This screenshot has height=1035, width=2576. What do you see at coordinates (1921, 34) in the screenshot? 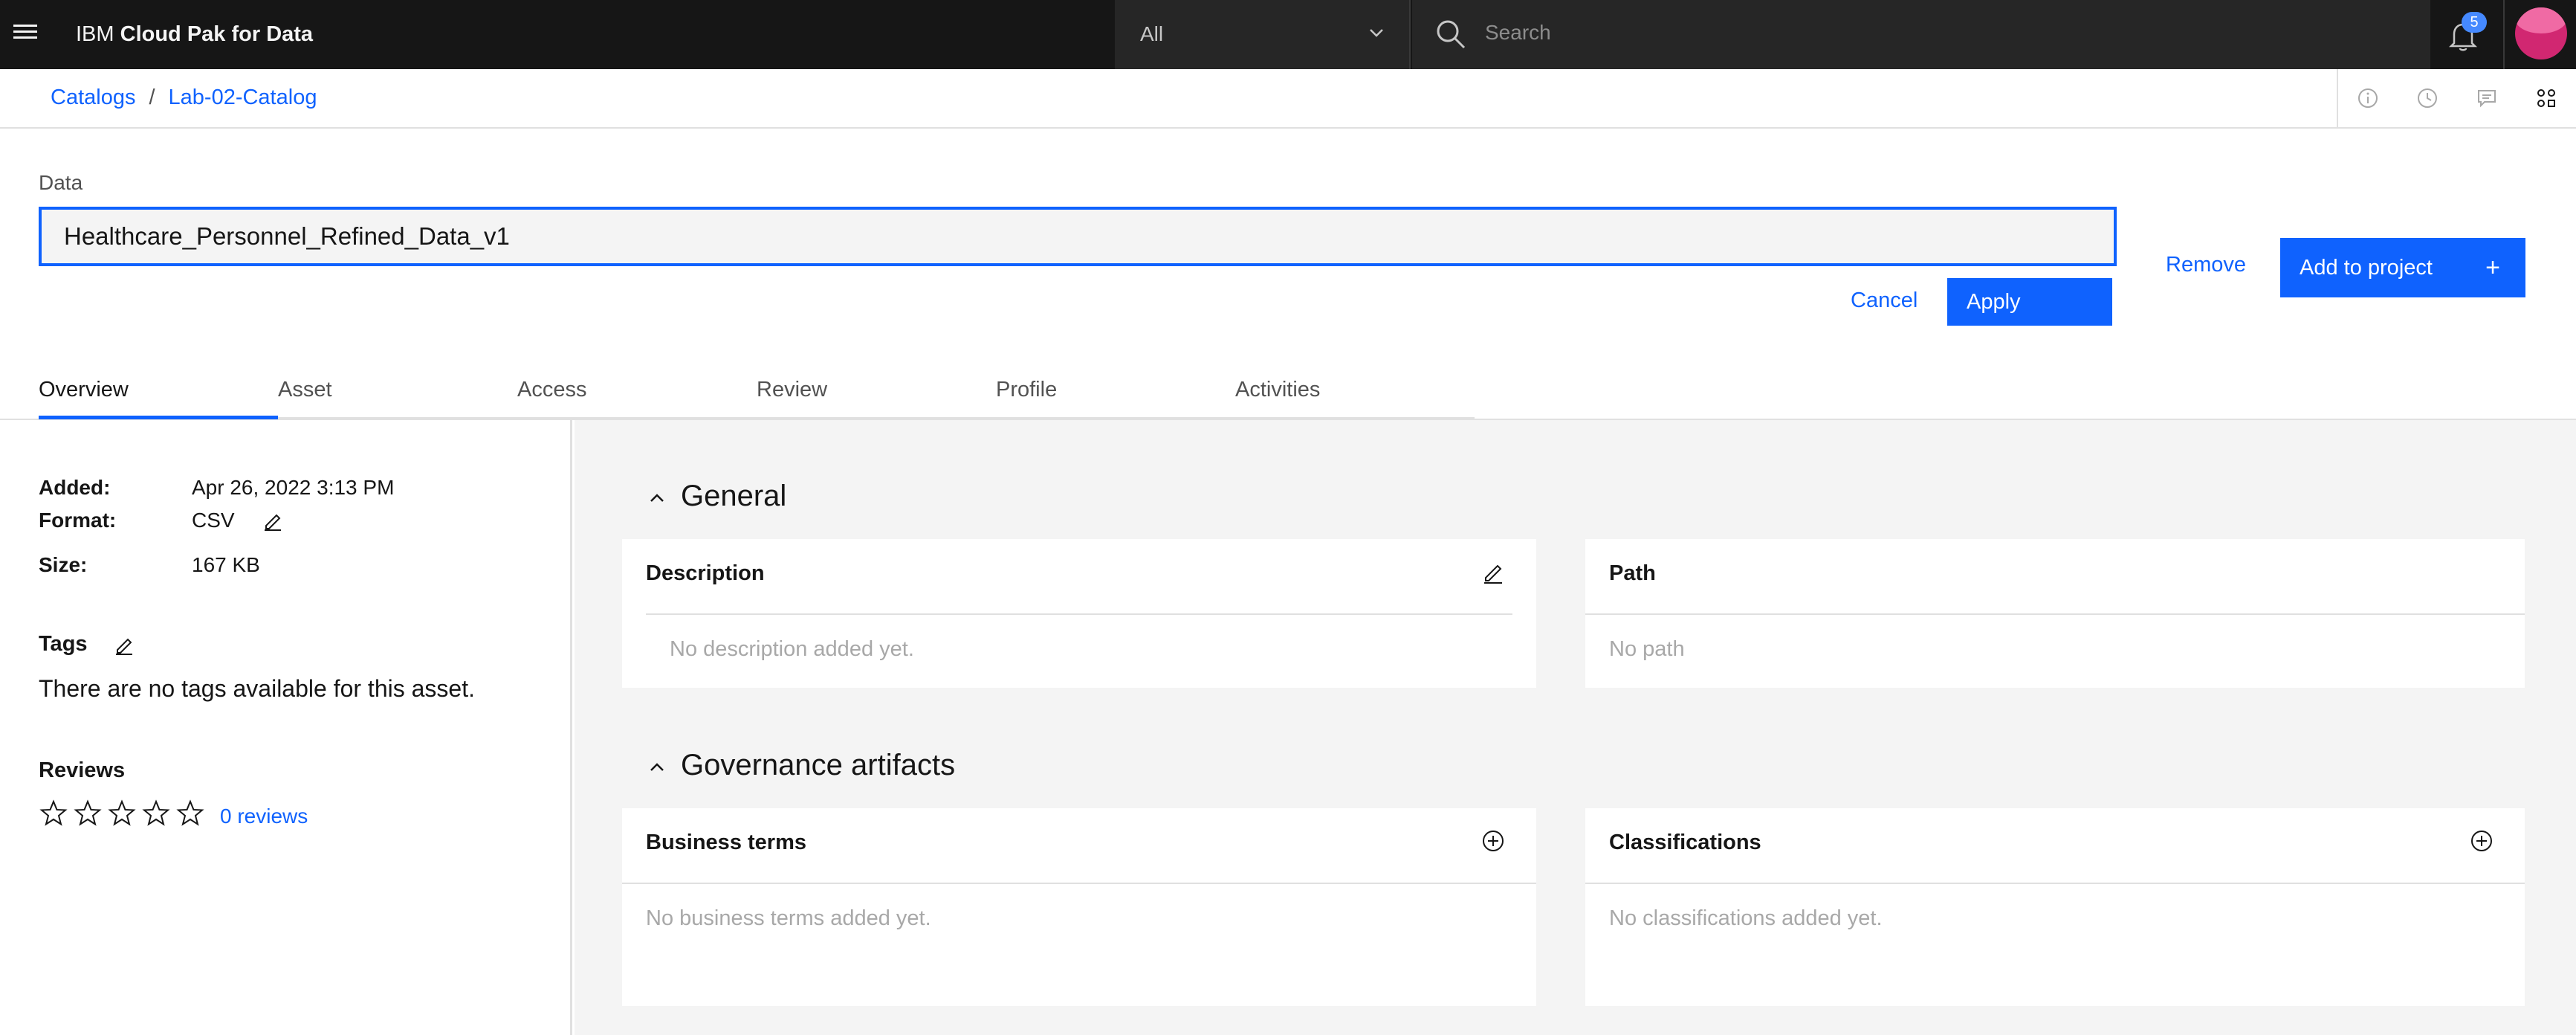
I see `global-search: Search` at bounding box center [1921, 34].